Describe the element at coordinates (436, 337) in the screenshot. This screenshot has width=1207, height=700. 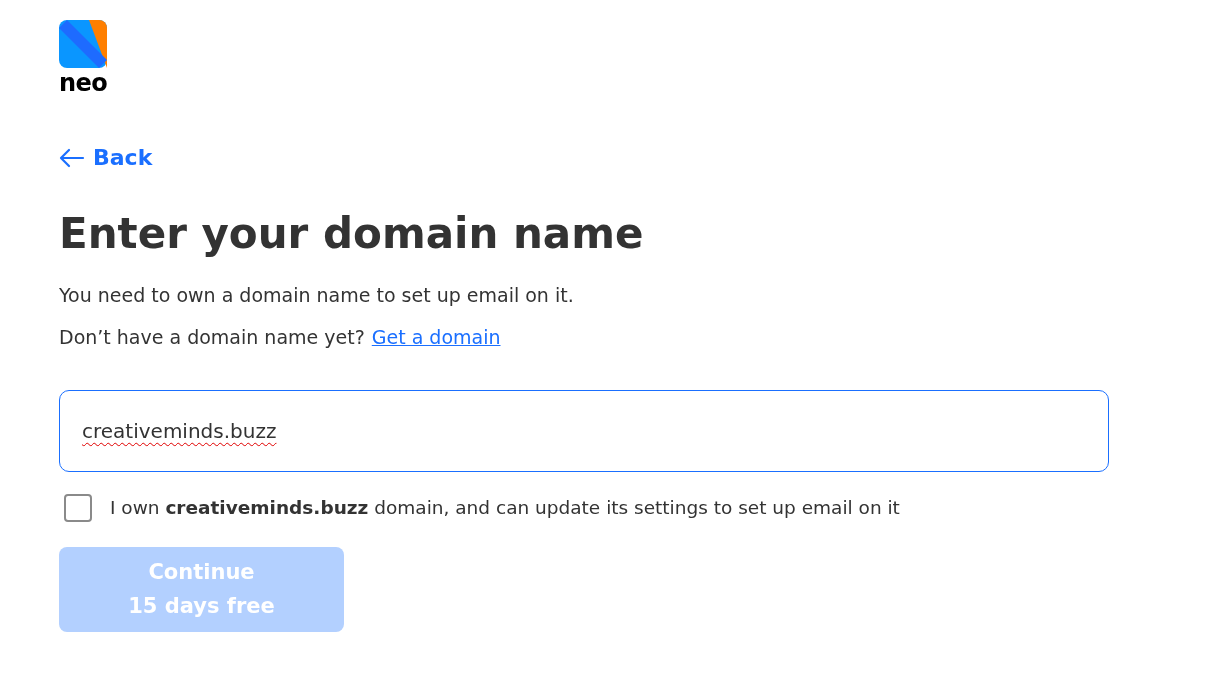
I see `get-domain-link: Get a domain` at that location.